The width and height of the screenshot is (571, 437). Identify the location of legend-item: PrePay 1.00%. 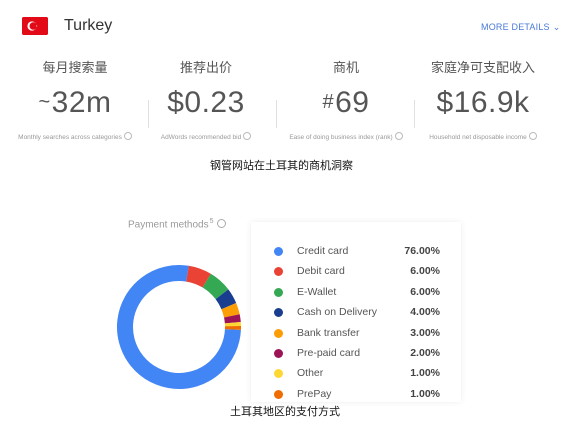
(356, 393).